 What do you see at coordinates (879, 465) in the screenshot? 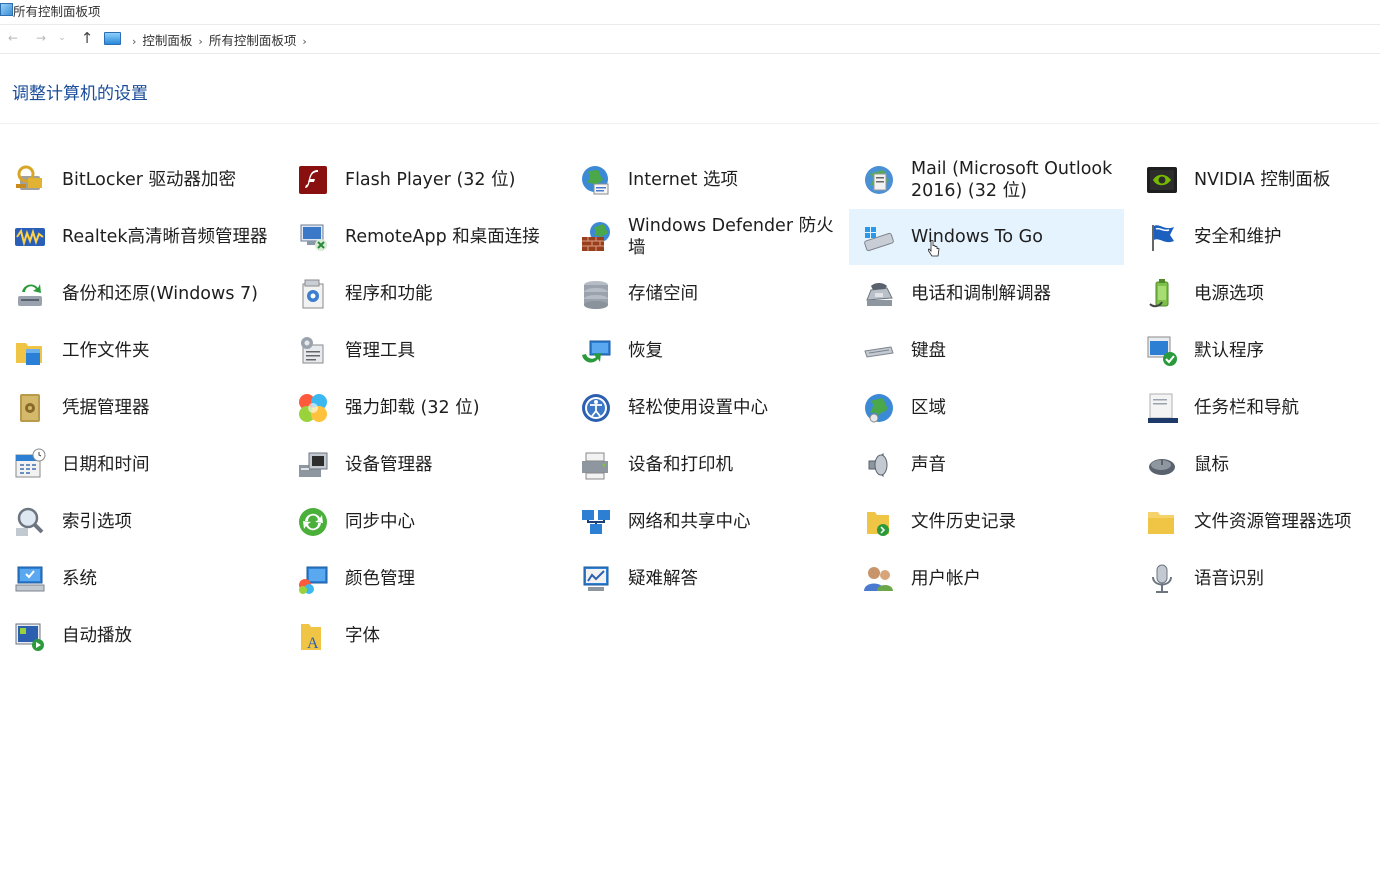
I see `sound-icon` at bounding box center [879, 465].